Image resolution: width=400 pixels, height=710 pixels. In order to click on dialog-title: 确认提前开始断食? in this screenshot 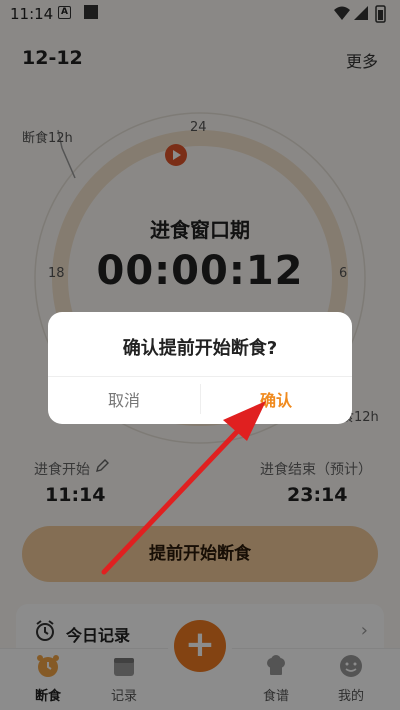, I will do `click(200, 348)`.